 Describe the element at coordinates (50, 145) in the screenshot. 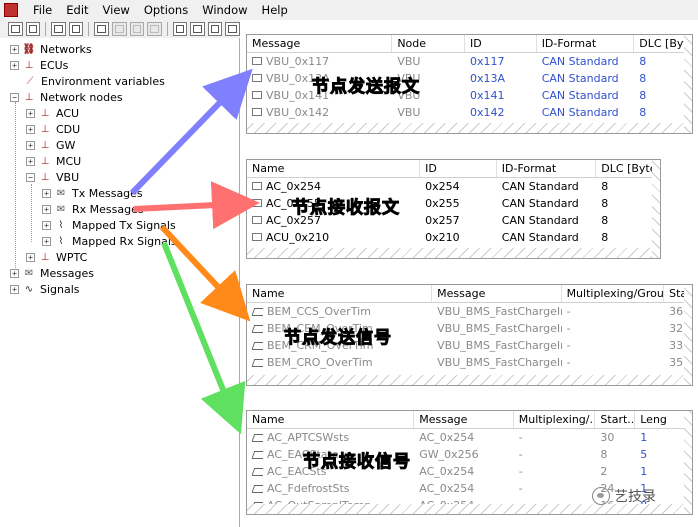

I see `tree-item-gw: + ⊥ GW` at that location.